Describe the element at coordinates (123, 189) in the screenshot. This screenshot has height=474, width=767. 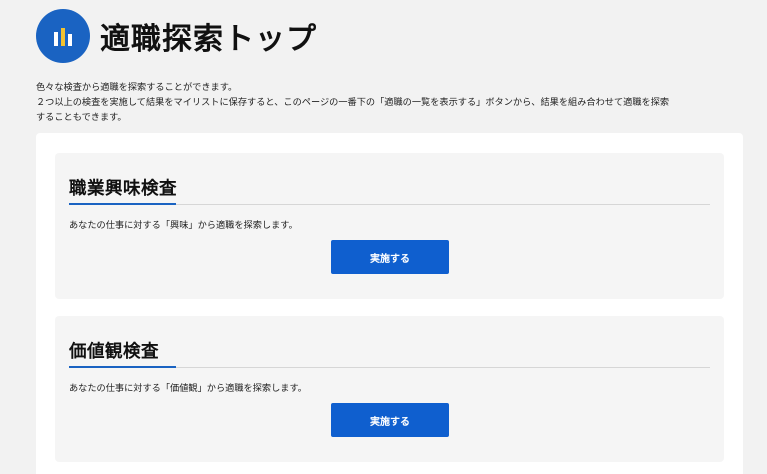
I see `card-title: 職業興味検査` at that location.